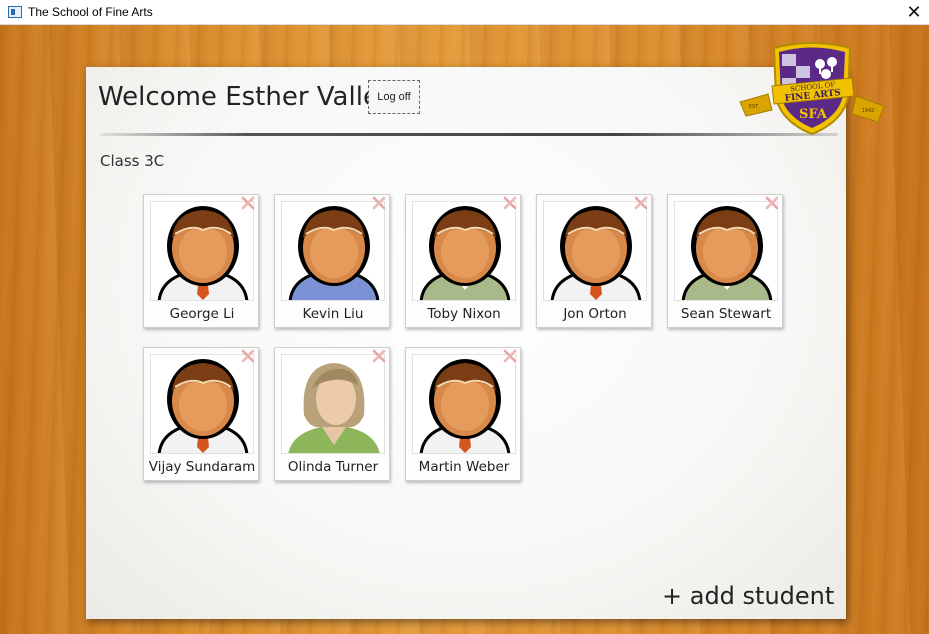 The image size is (929, 634). I want to click on crest-monogram: SFA, so click(813, 114).